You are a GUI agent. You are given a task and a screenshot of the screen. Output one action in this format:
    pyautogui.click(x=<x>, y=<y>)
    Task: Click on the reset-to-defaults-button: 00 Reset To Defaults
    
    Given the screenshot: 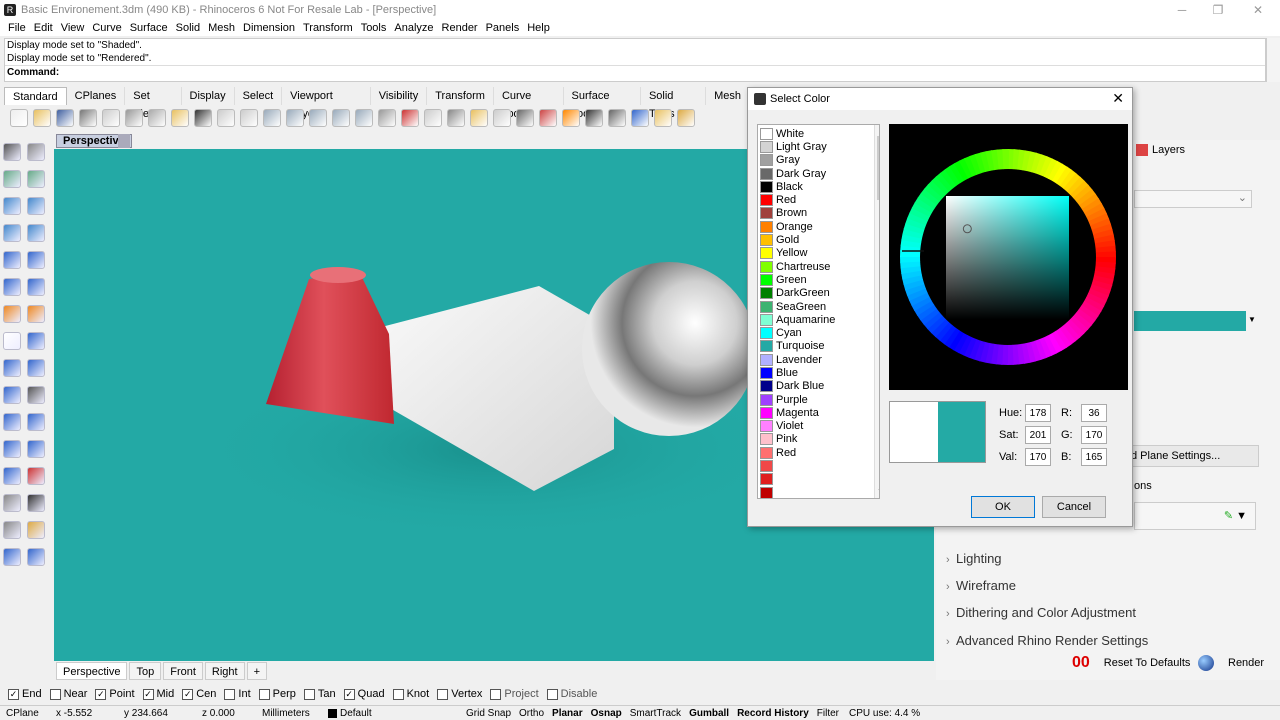 What is the action you would take?
    pyautogui.click(x=1132, y=663)
    